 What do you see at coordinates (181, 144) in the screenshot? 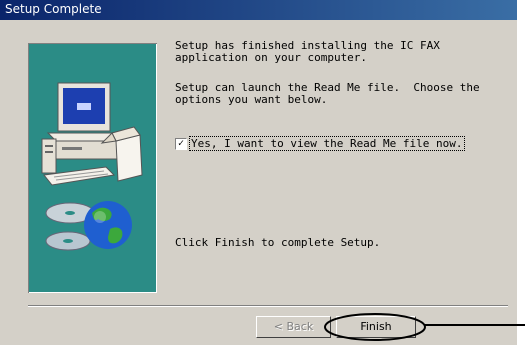
I see `readme-checkbox: ✓` at bounding box center [181, 144].